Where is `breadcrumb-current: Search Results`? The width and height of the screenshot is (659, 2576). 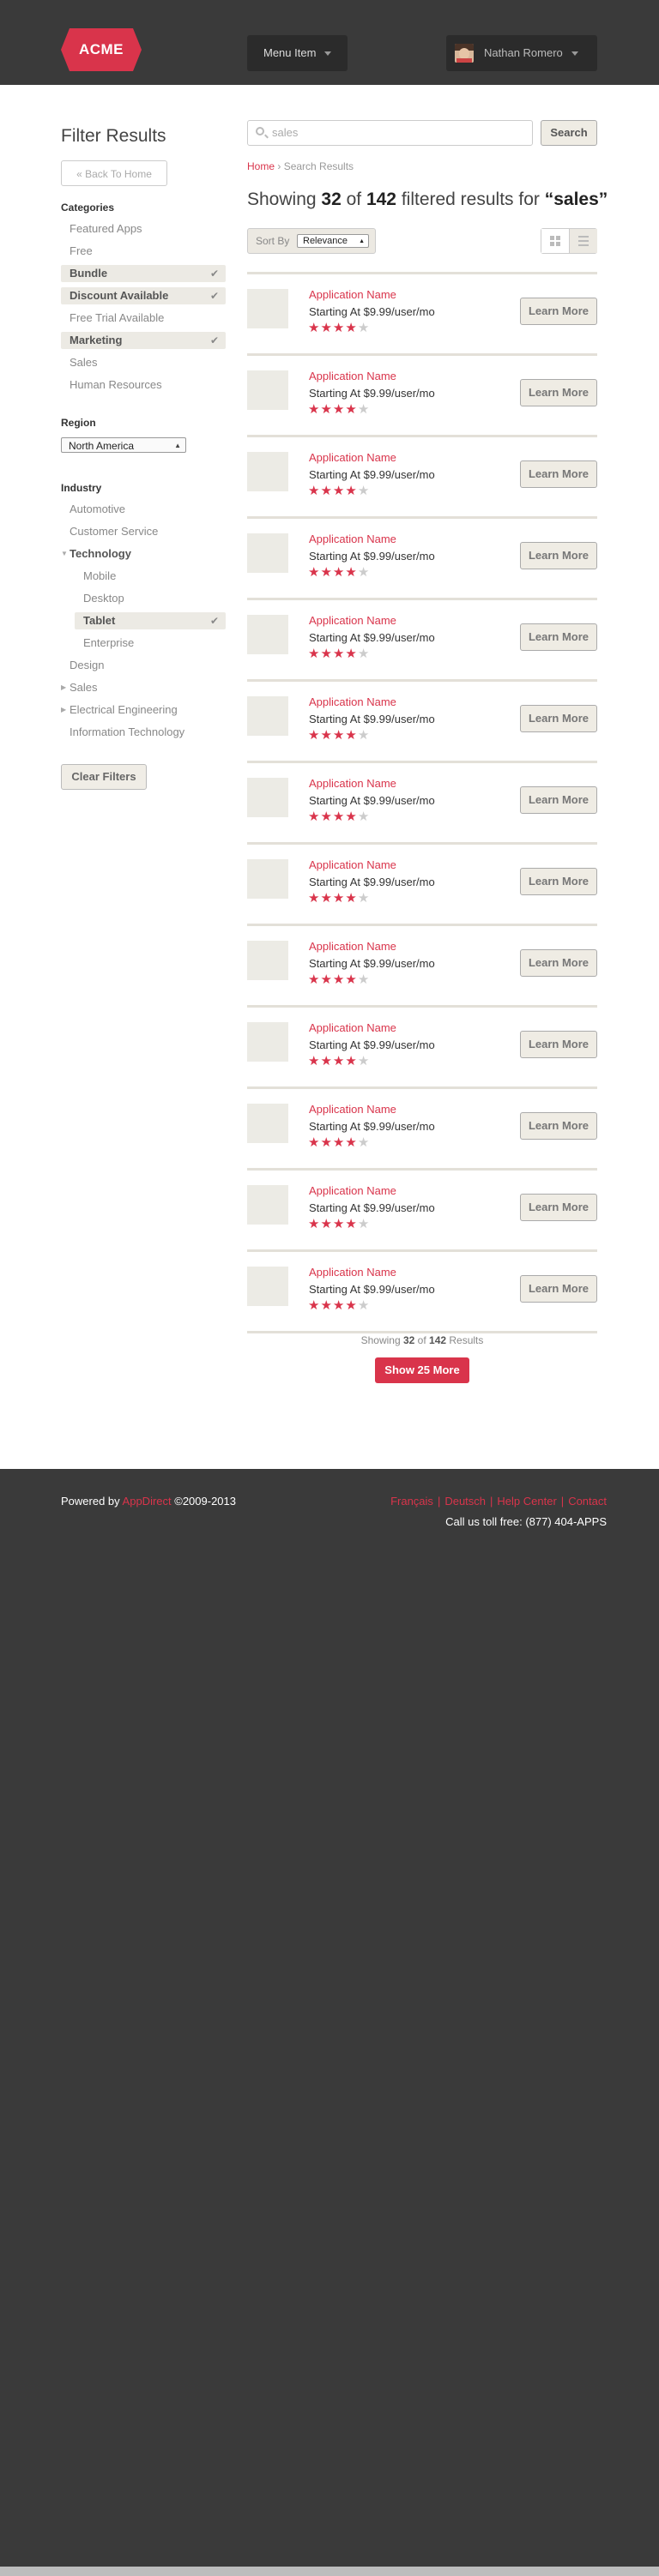 breadcrumb-current: Search Results is located at coordinates (318, 166).